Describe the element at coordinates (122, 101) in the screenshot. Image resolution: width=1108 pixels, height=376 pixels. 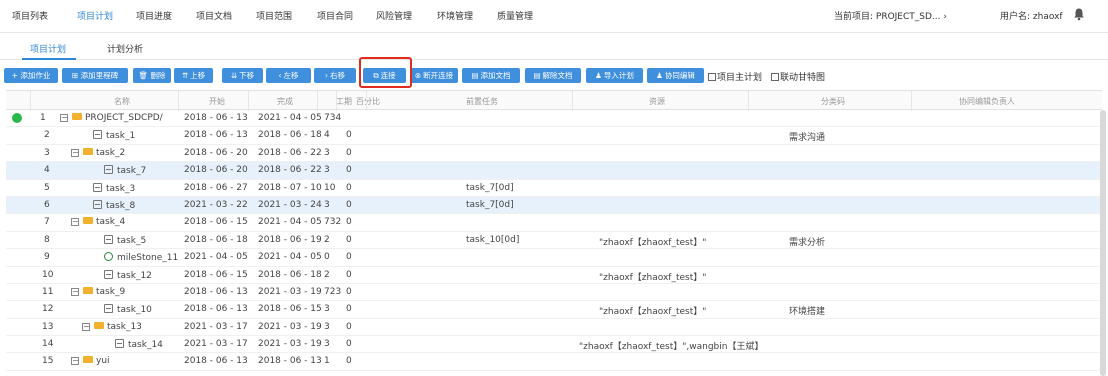
I see `col-name: 名称` at that location.